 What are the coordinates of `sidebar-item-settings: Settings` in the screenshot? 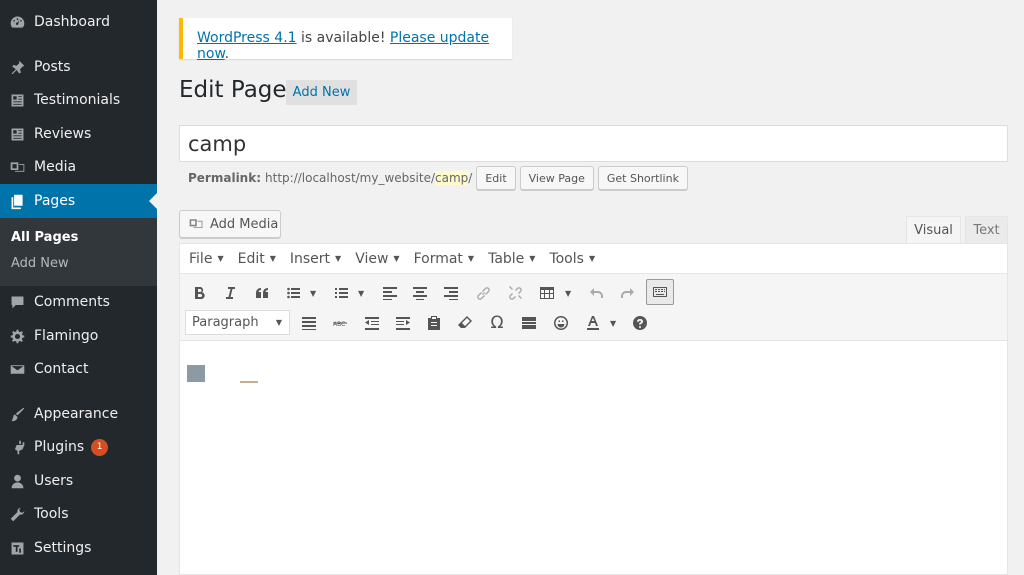 It's located at (78, 548).